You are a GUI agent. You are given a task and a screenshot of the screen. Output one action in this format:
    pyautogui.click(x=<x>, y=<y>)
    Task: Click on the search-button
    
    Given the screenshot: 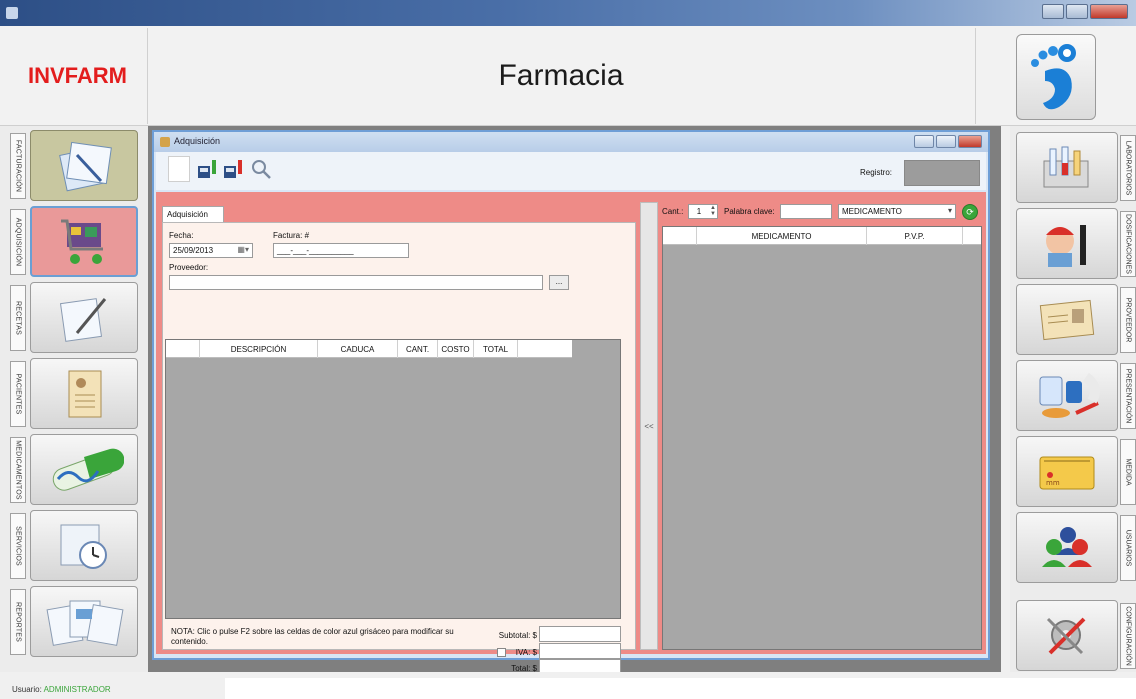 What is the action you would take?
    pyautogui.click(x=261, y=169)
    